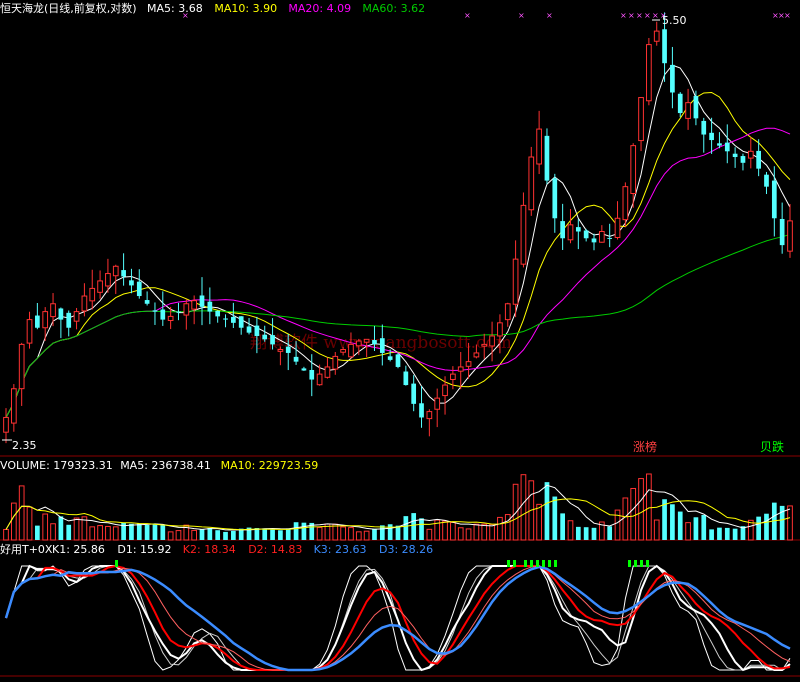  What do you see at coordinates (24, 445) in the screenshot?
I see `low-price-label: 2.35` at bounding box center [24, 445].